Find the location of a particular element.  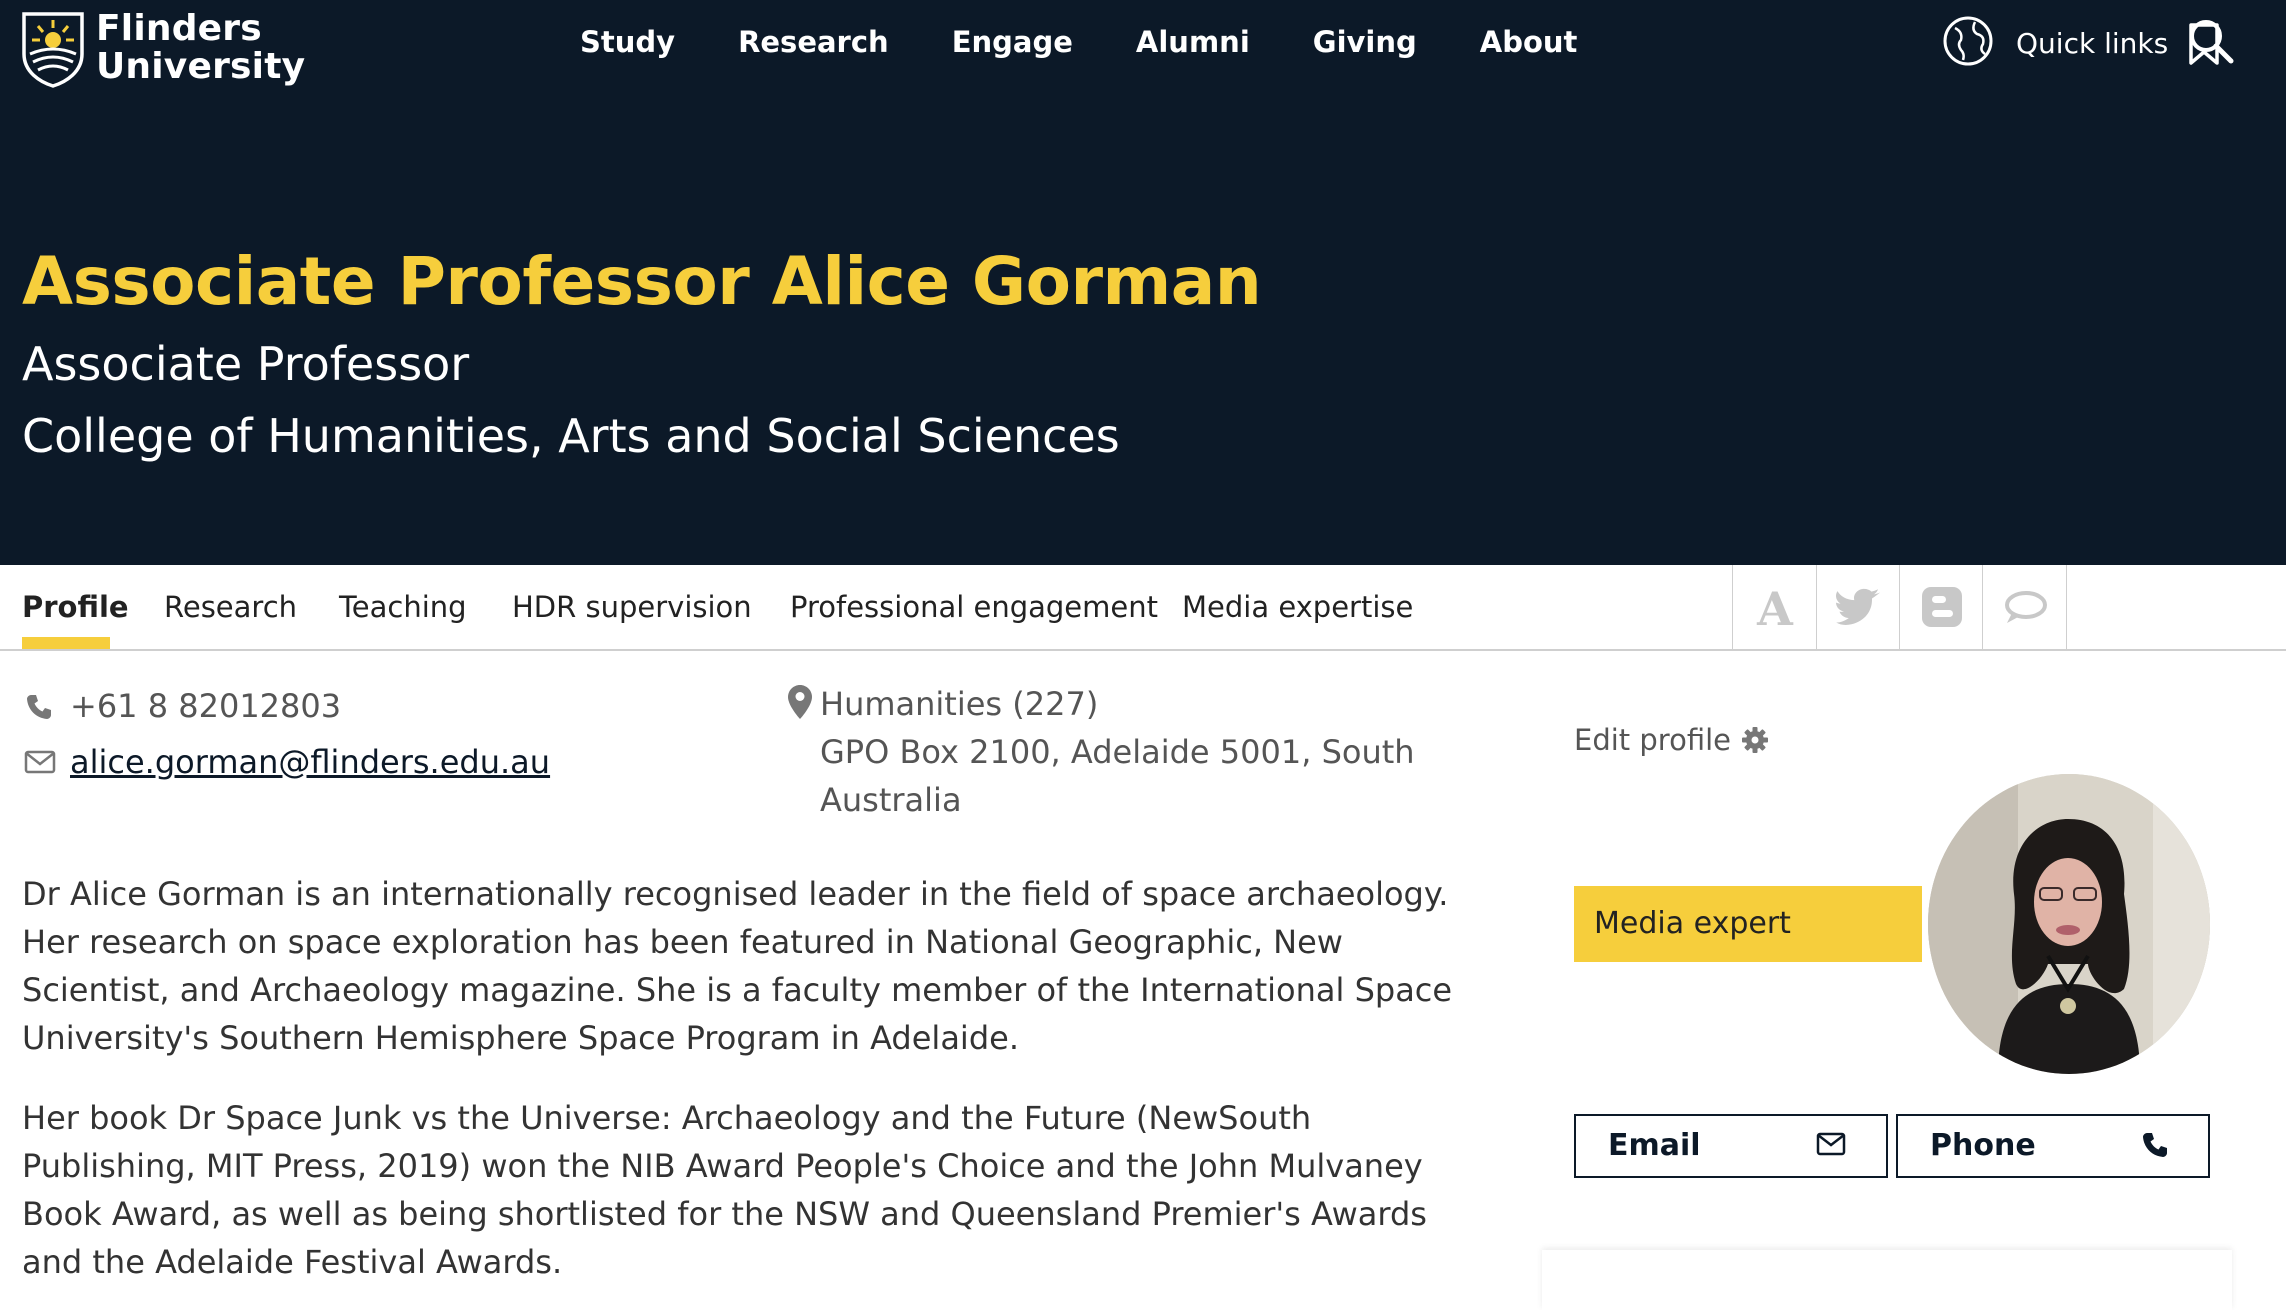

avatar is located at coordinates (2069, 924).